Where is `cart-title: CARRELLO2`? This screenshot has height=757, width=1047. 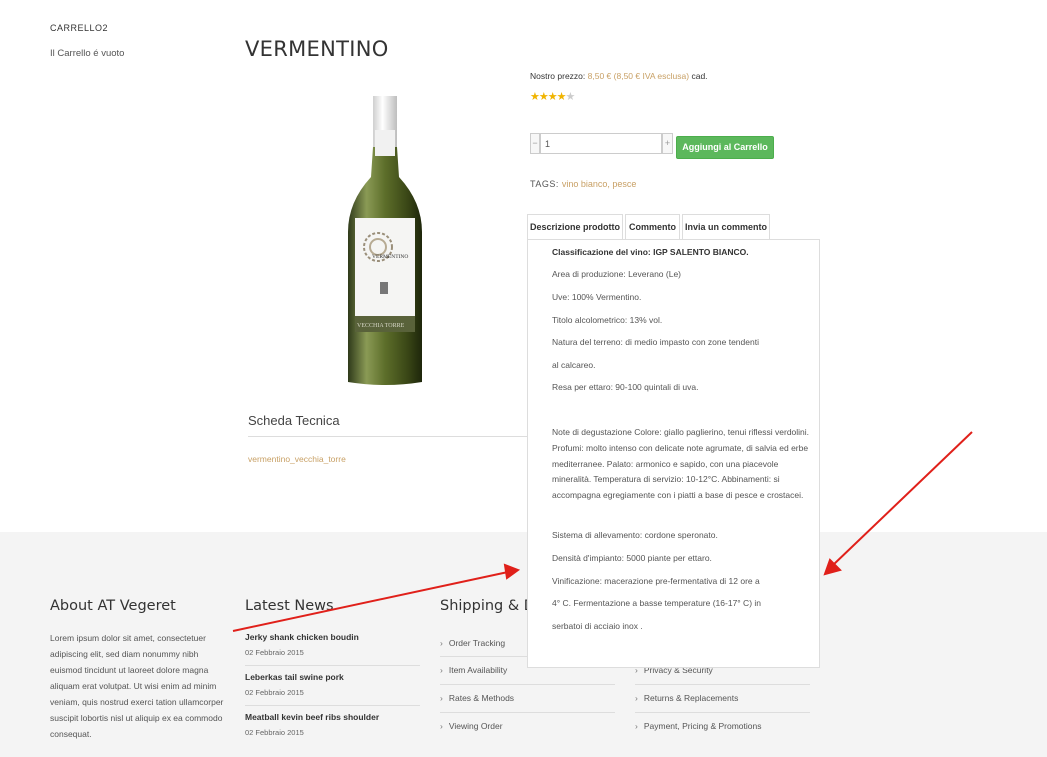 cart-title: CARRELLO2 is located at coordinates (79, 28).